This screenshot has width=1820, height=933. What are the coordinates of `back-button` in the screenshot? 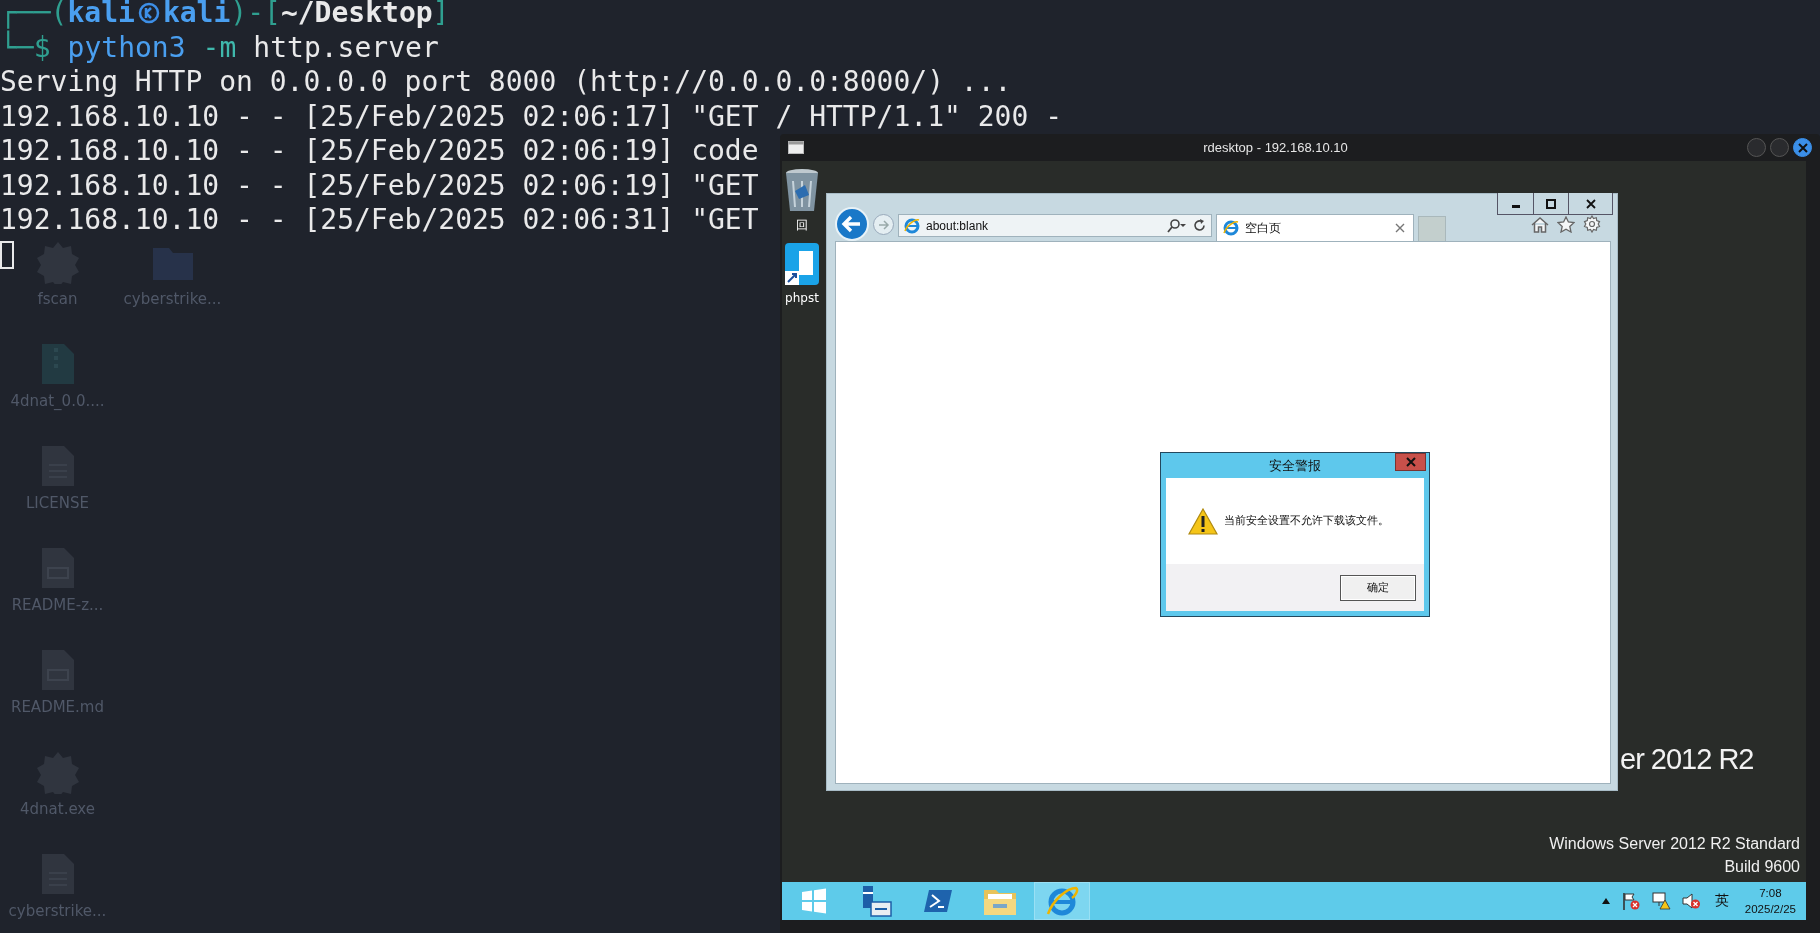 It's located at (852, 224).